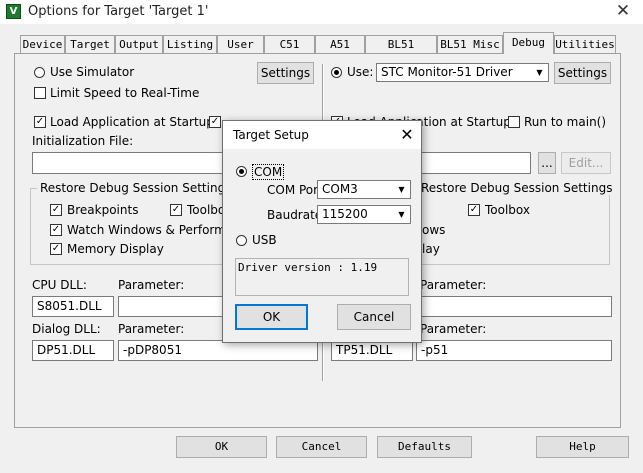  I want to click on use-simulator-radio, so click(39, 72).